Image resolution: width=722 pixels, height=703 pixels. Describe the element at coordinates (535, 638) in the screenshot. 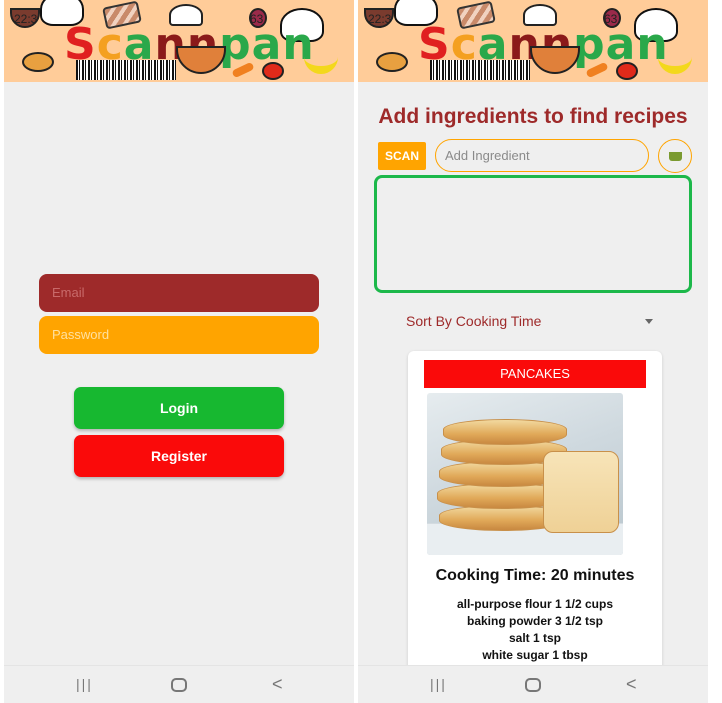

I see `ingredient-item: salt 1 tsp` at that location.